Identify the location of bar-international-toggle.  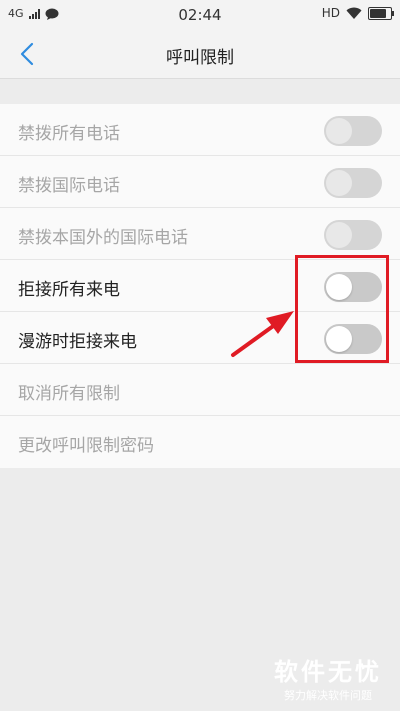
(353, 183).